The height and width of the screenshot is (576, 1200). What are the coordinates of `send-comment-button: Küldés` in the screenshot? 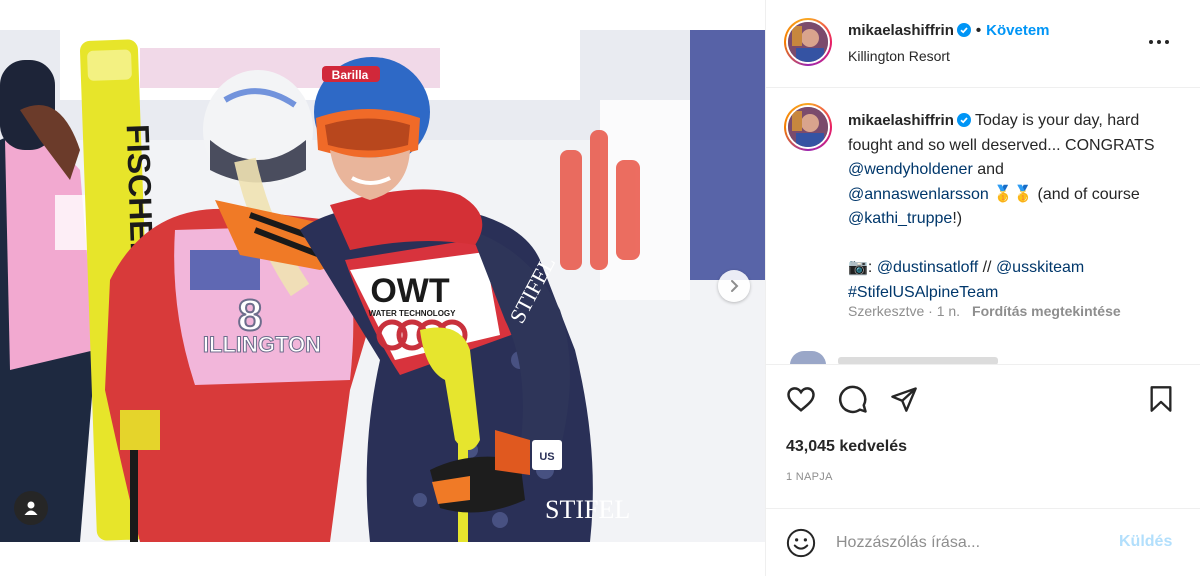 It's located at (1145, 542).